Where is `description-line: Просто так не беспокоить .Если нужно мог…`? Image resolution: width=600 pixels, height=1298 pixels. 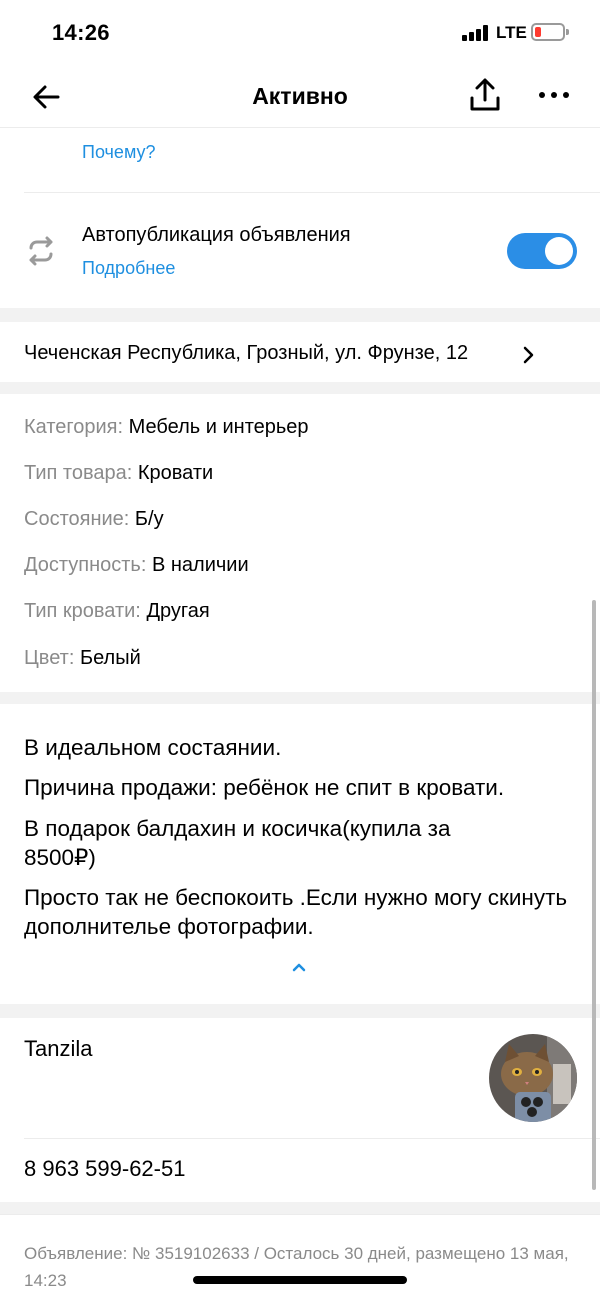
description-line: Просто так не беспокоить .Если нужно мог… is located at coordinates (296, 912).